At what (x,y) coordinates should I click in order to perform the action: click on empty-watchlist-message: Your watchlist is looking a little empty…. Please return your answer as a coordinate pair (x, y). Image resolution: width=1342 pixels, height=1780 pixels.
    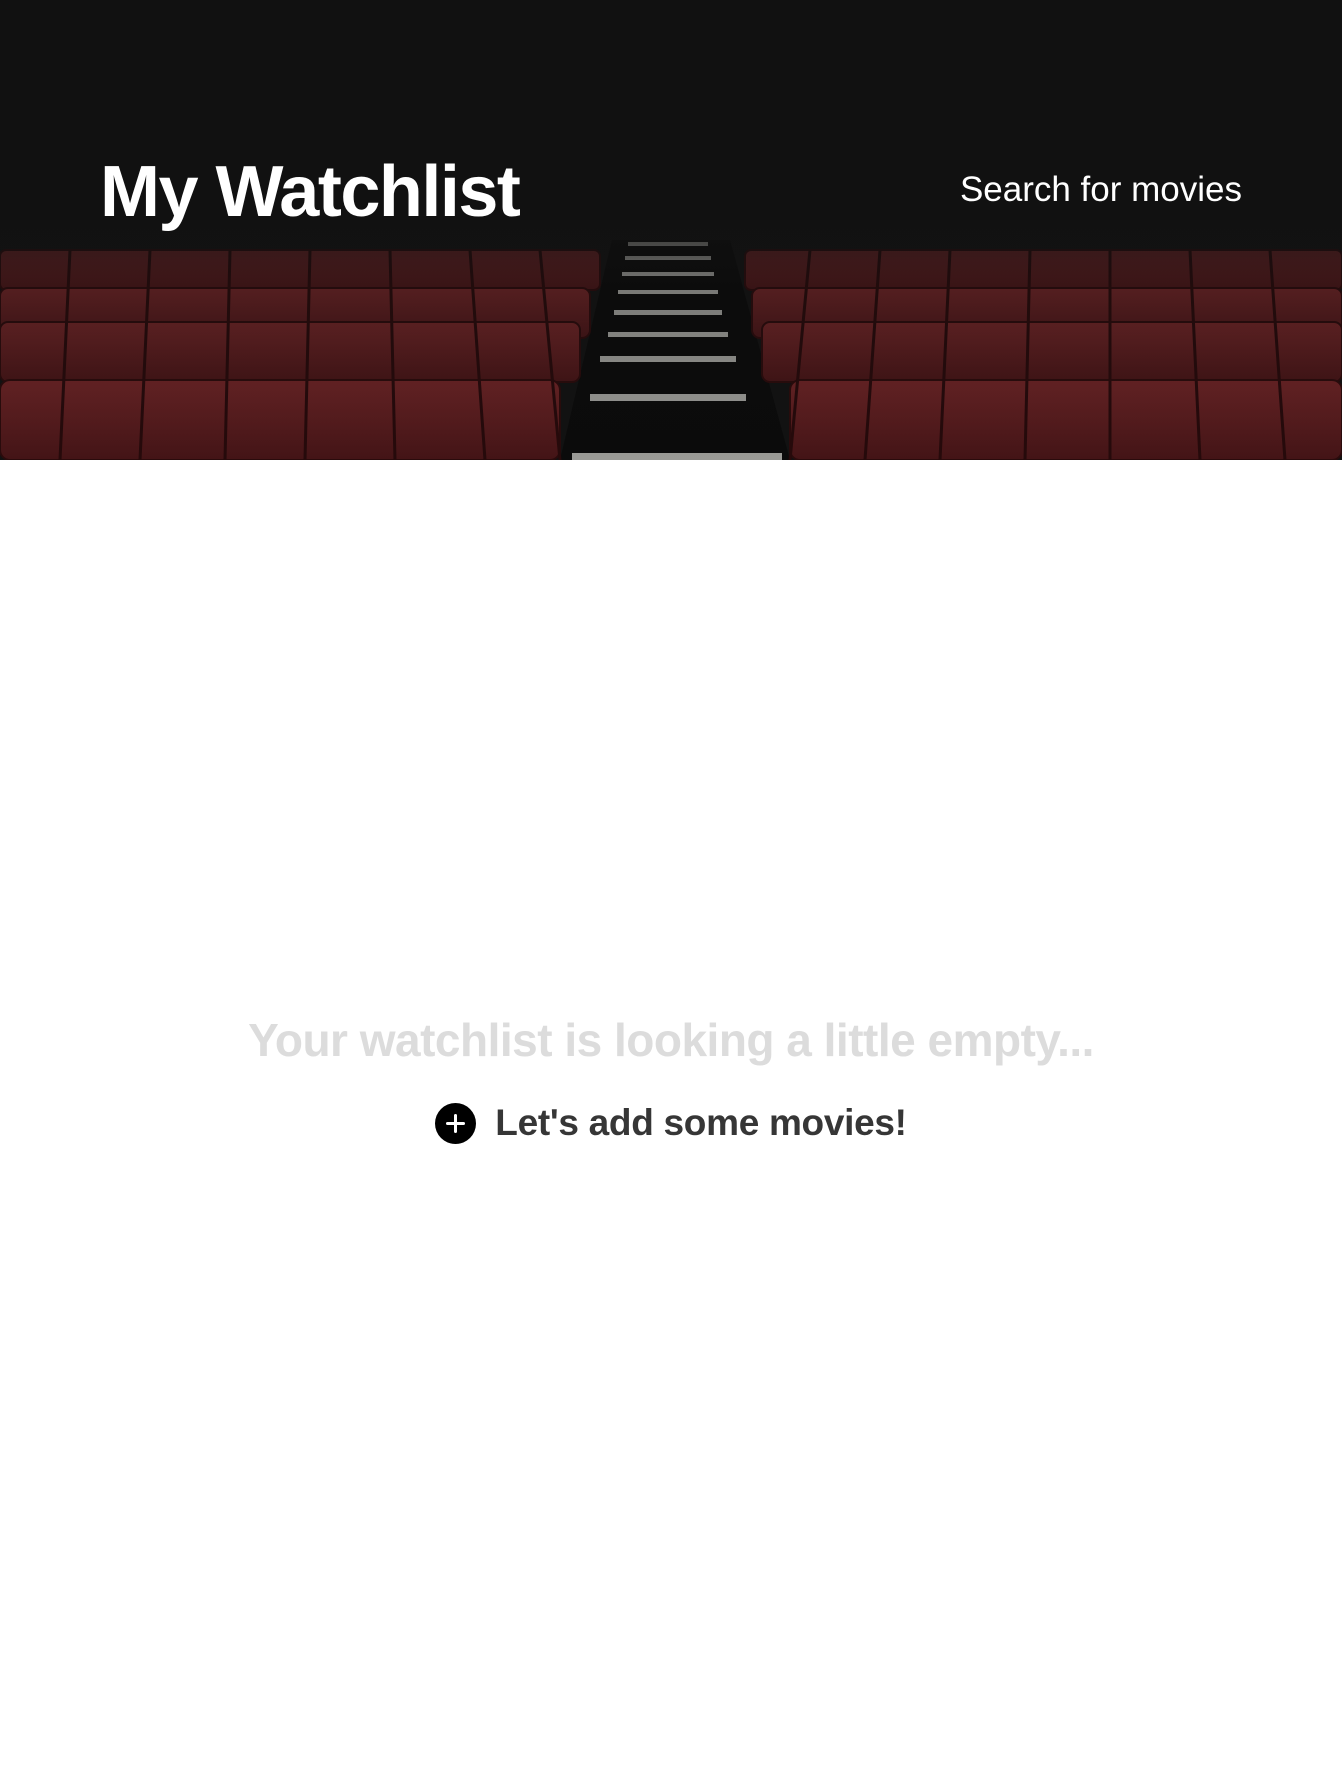
    Looking at the image, I should click on (671, 1040).